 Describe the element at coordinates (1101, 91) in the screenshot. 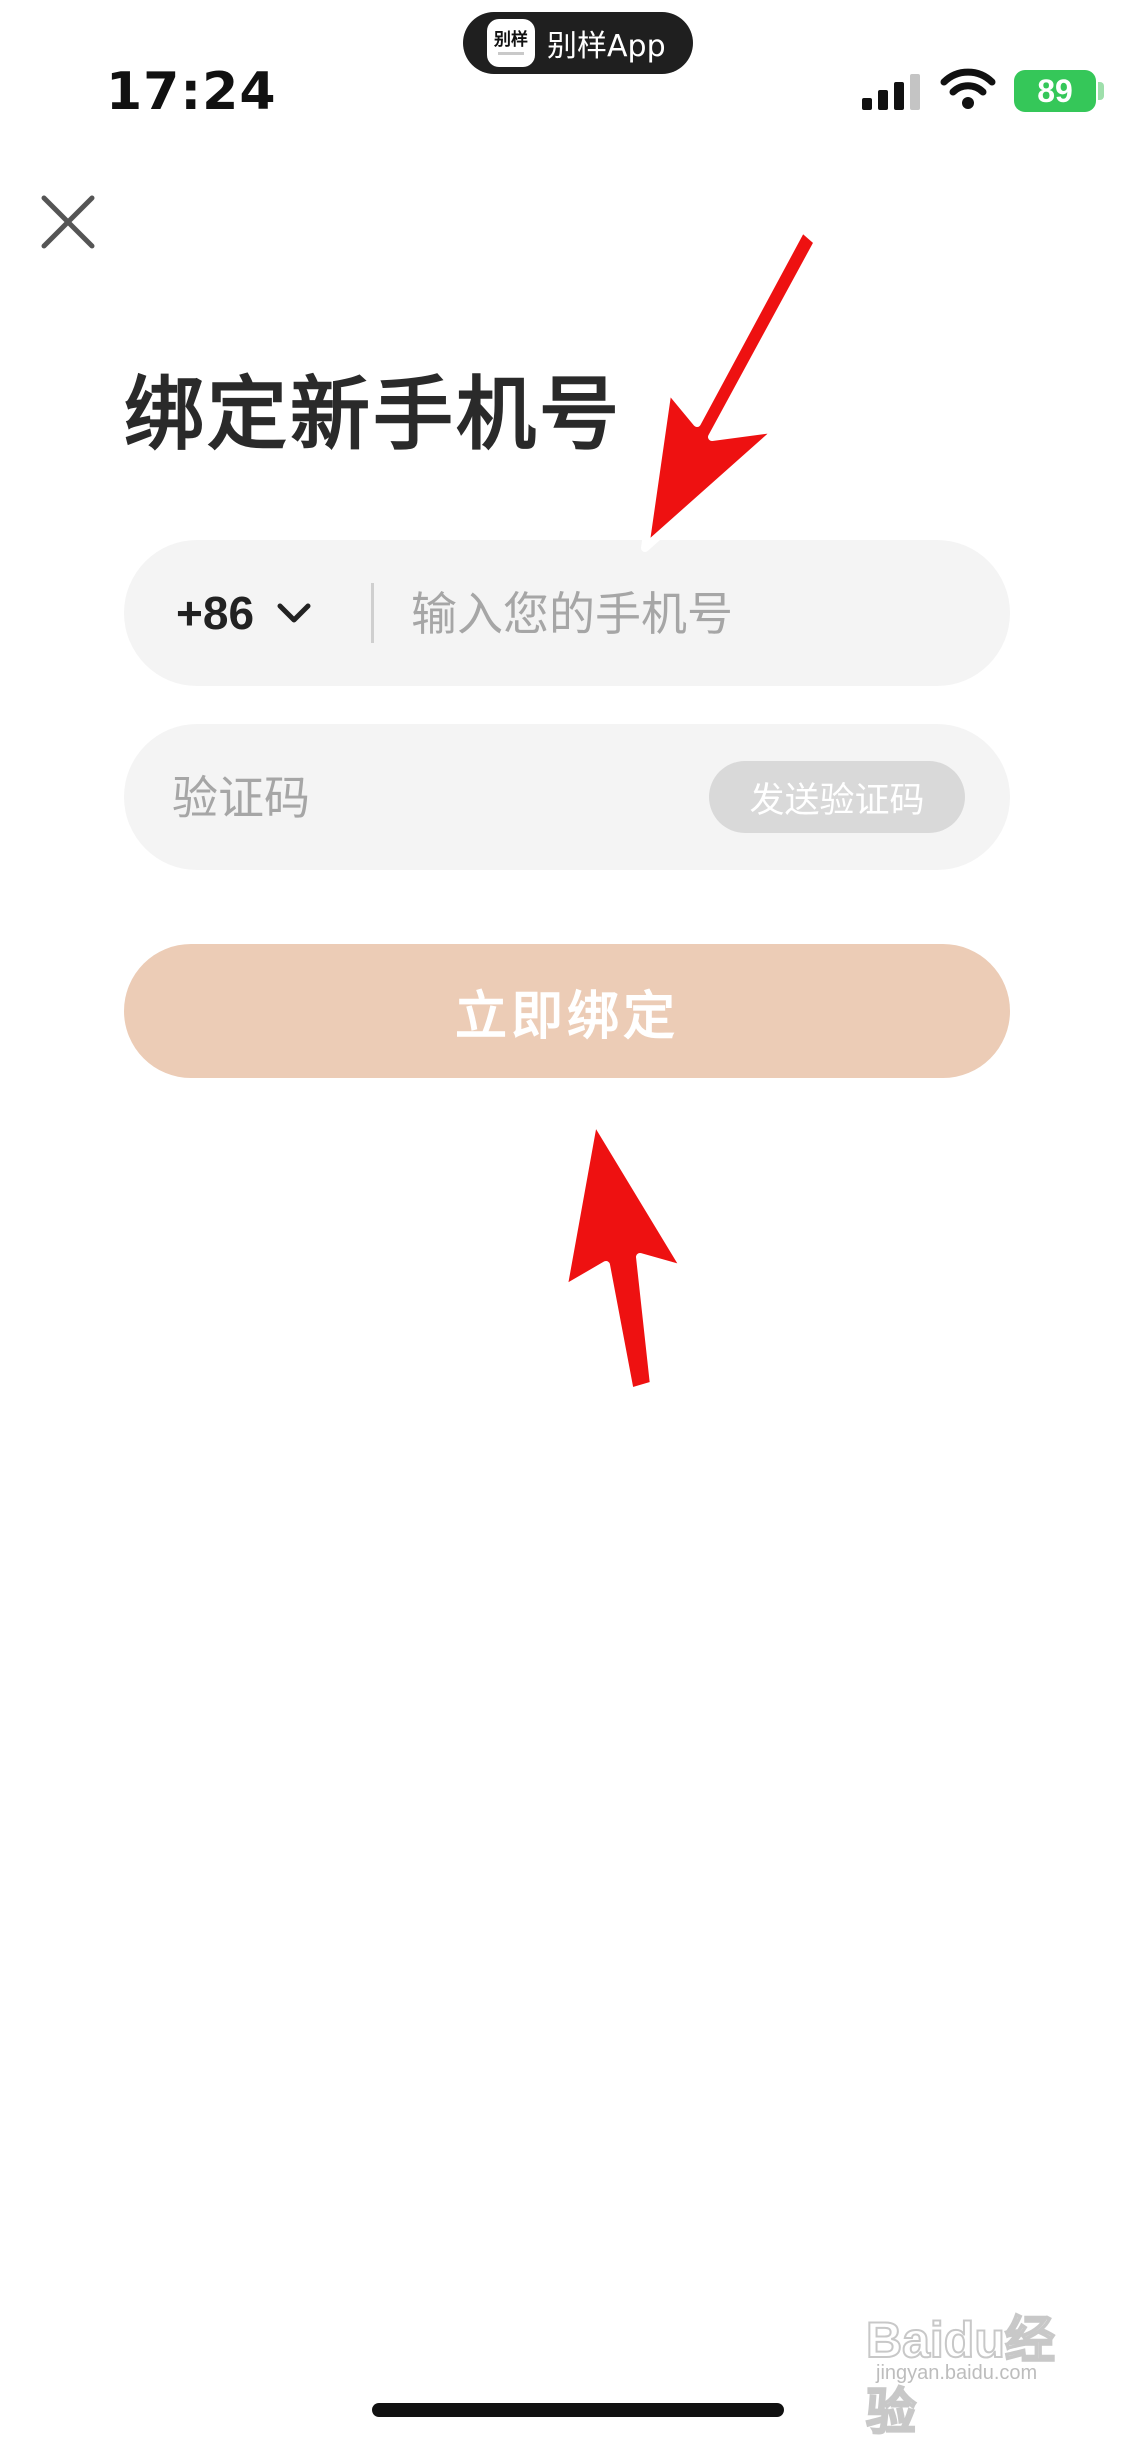

I see `battery-tip` at that location.